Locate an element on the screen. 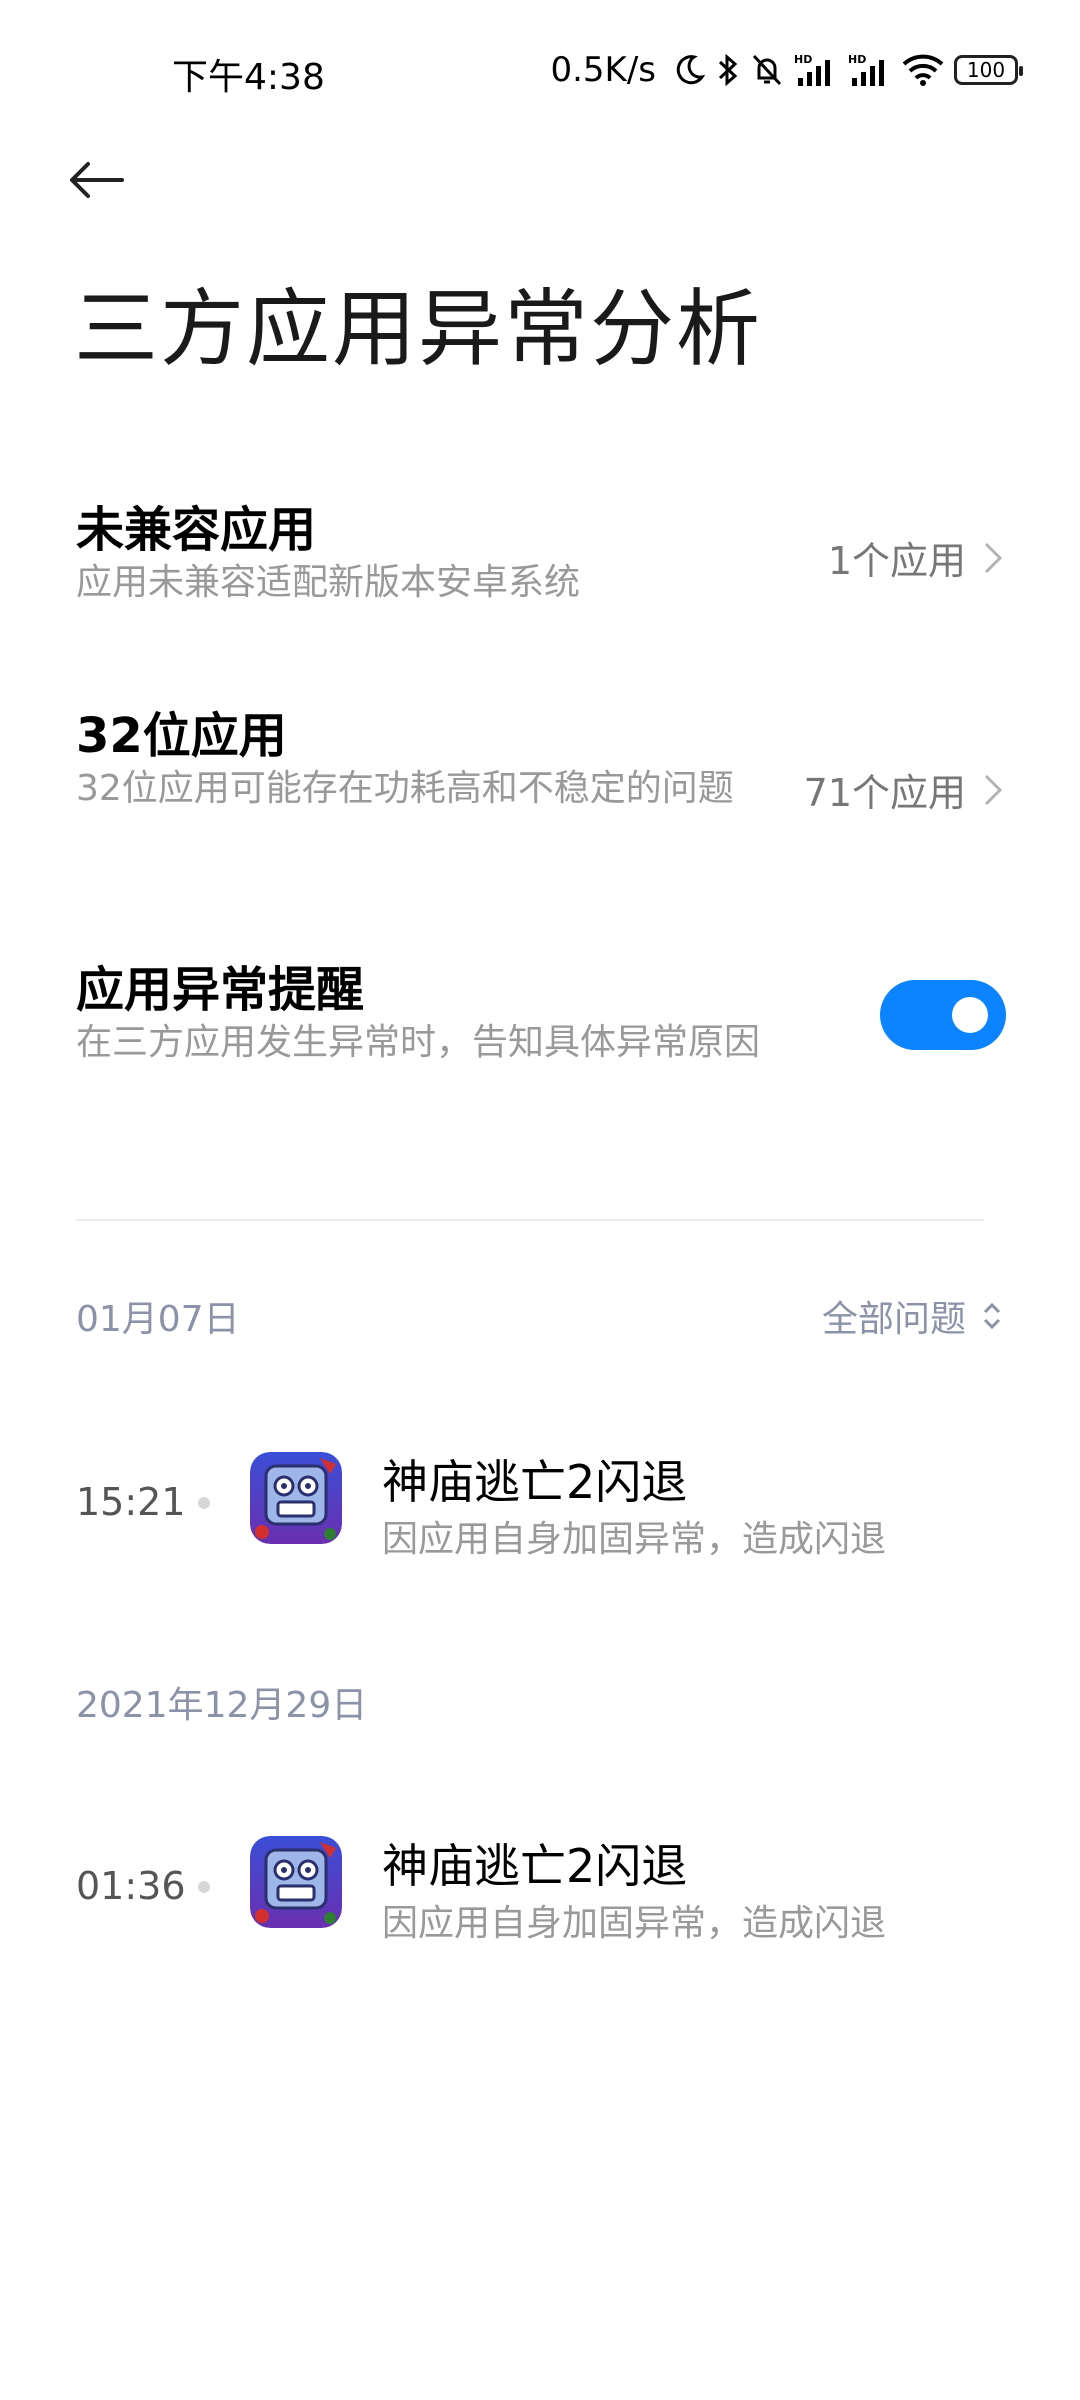 Image resolution: width=1080 pixels, height=2400 pixels. abnormal-alert-toggle is located at coordinates (943, 1015).